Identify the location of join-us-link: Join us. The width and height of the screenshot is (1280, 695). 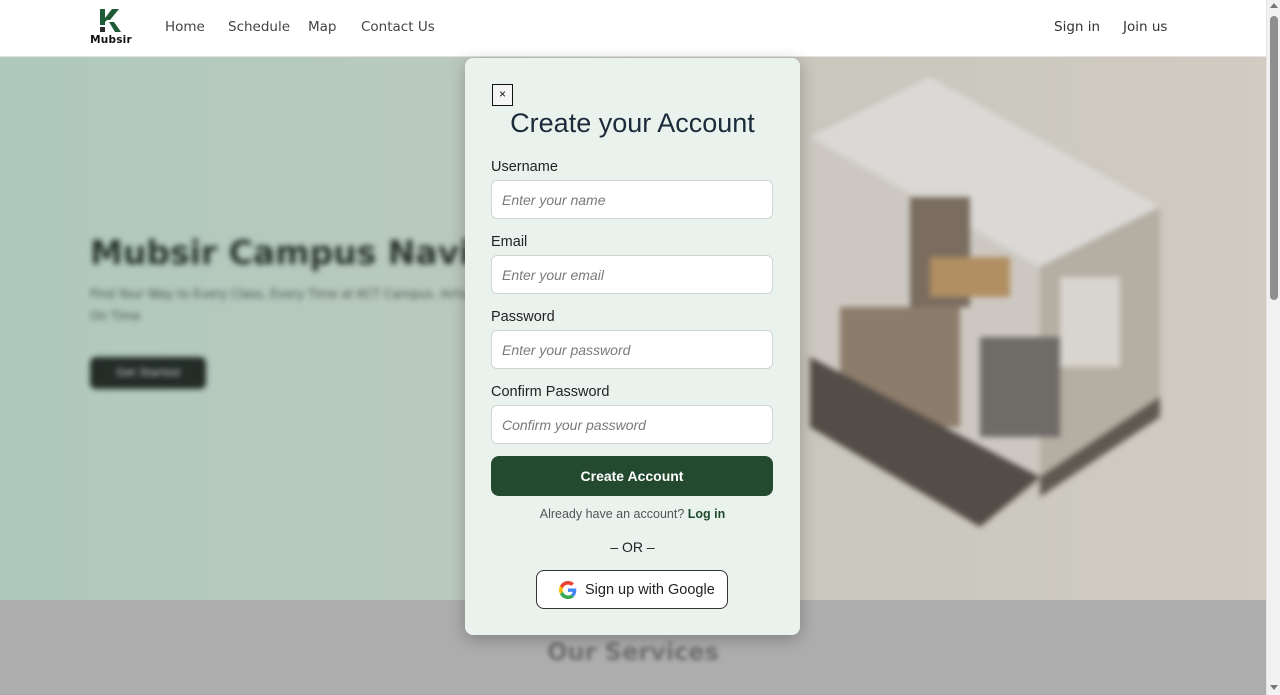
(1145, 27).